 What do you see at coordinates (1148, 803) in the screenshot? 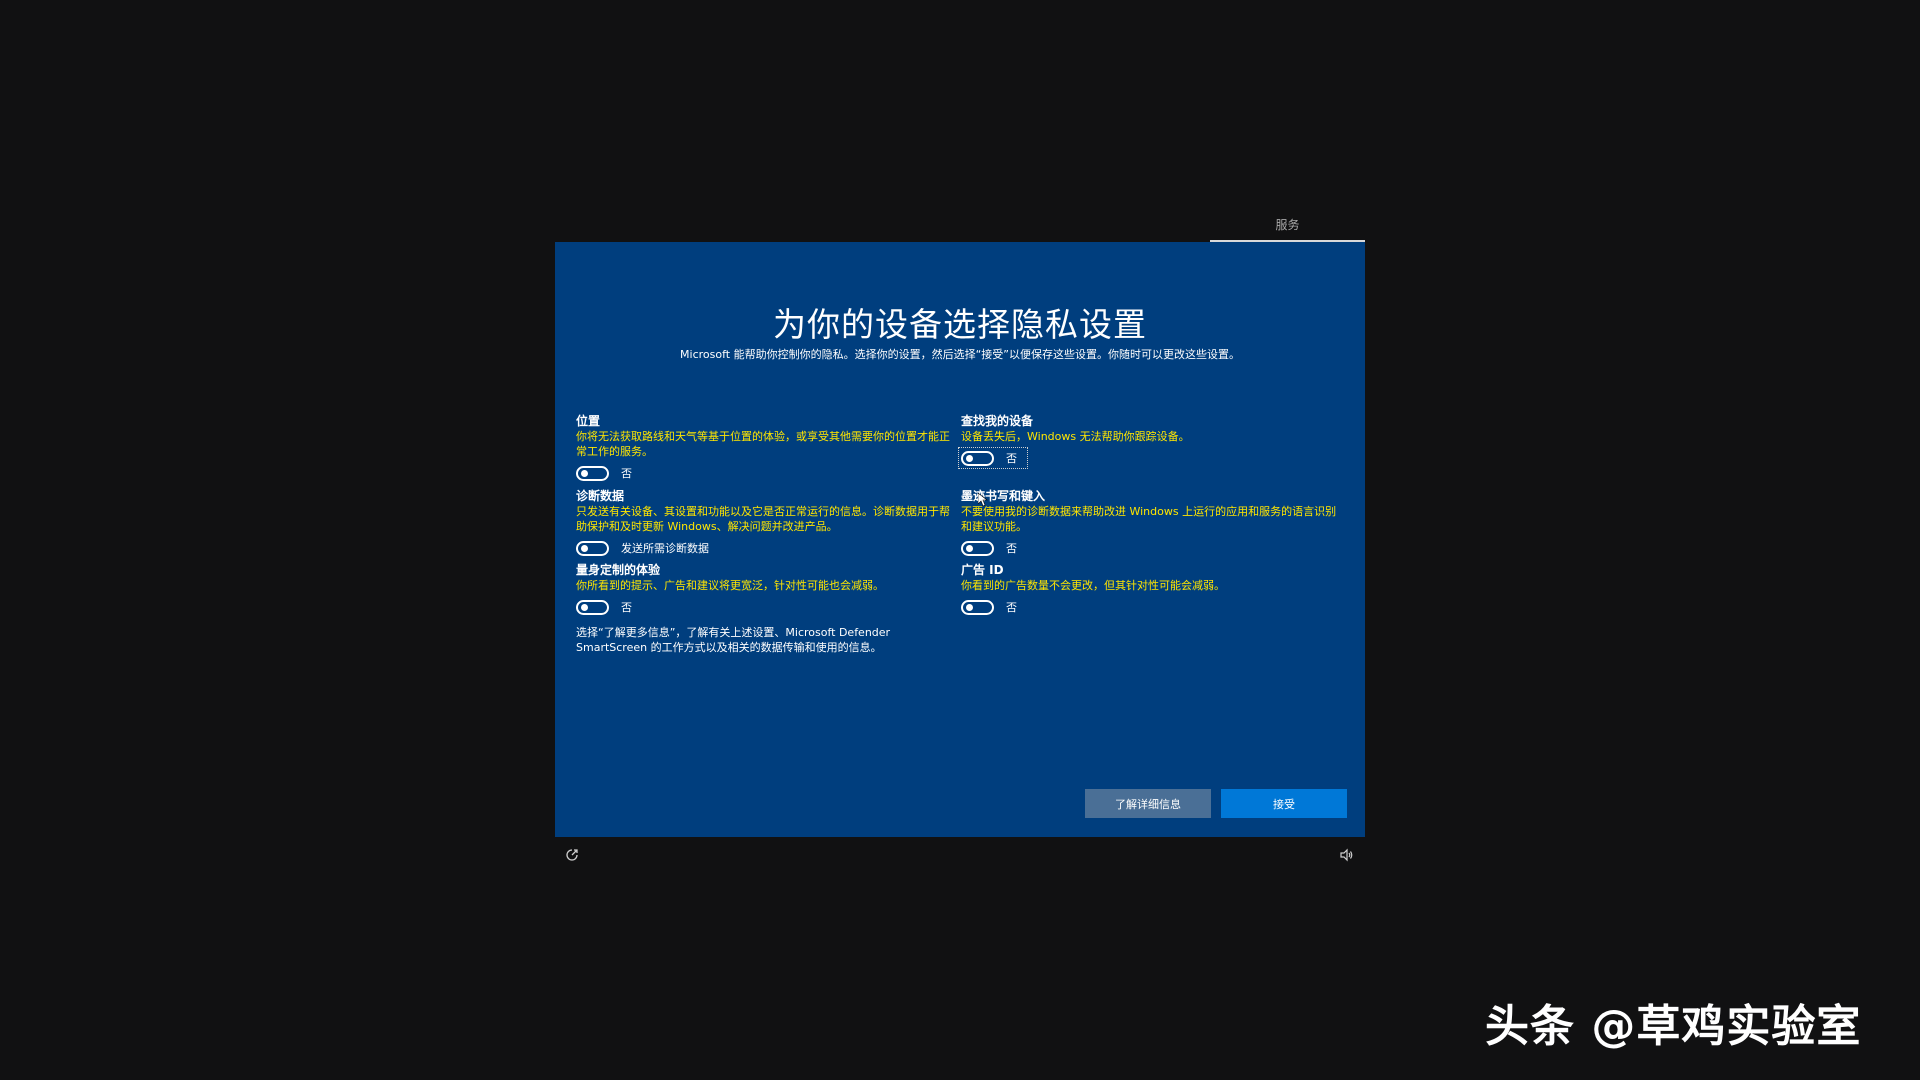
I see `learn-more-button: 了解详细信息` at bounding box center [1148, 803].